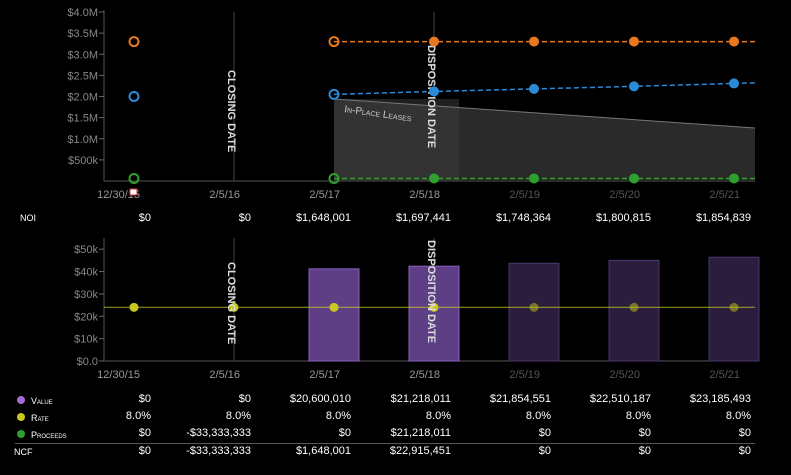 The image size is (791, 475). Describe the element at coordinates (231, 303) in the screenshot. I see `closing-date-label-bottom: CLOSING DATE` at that location.